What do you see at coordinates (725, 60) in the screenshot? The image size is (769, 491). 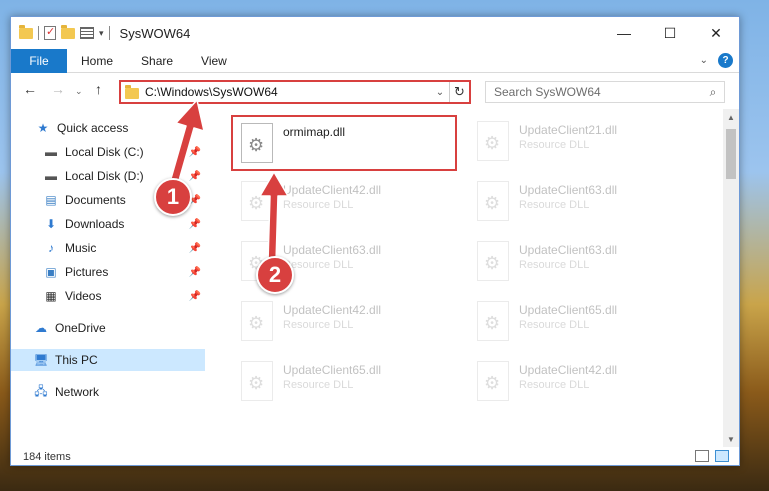 I see `help-icon: ?` at bounding box center [725, 60].